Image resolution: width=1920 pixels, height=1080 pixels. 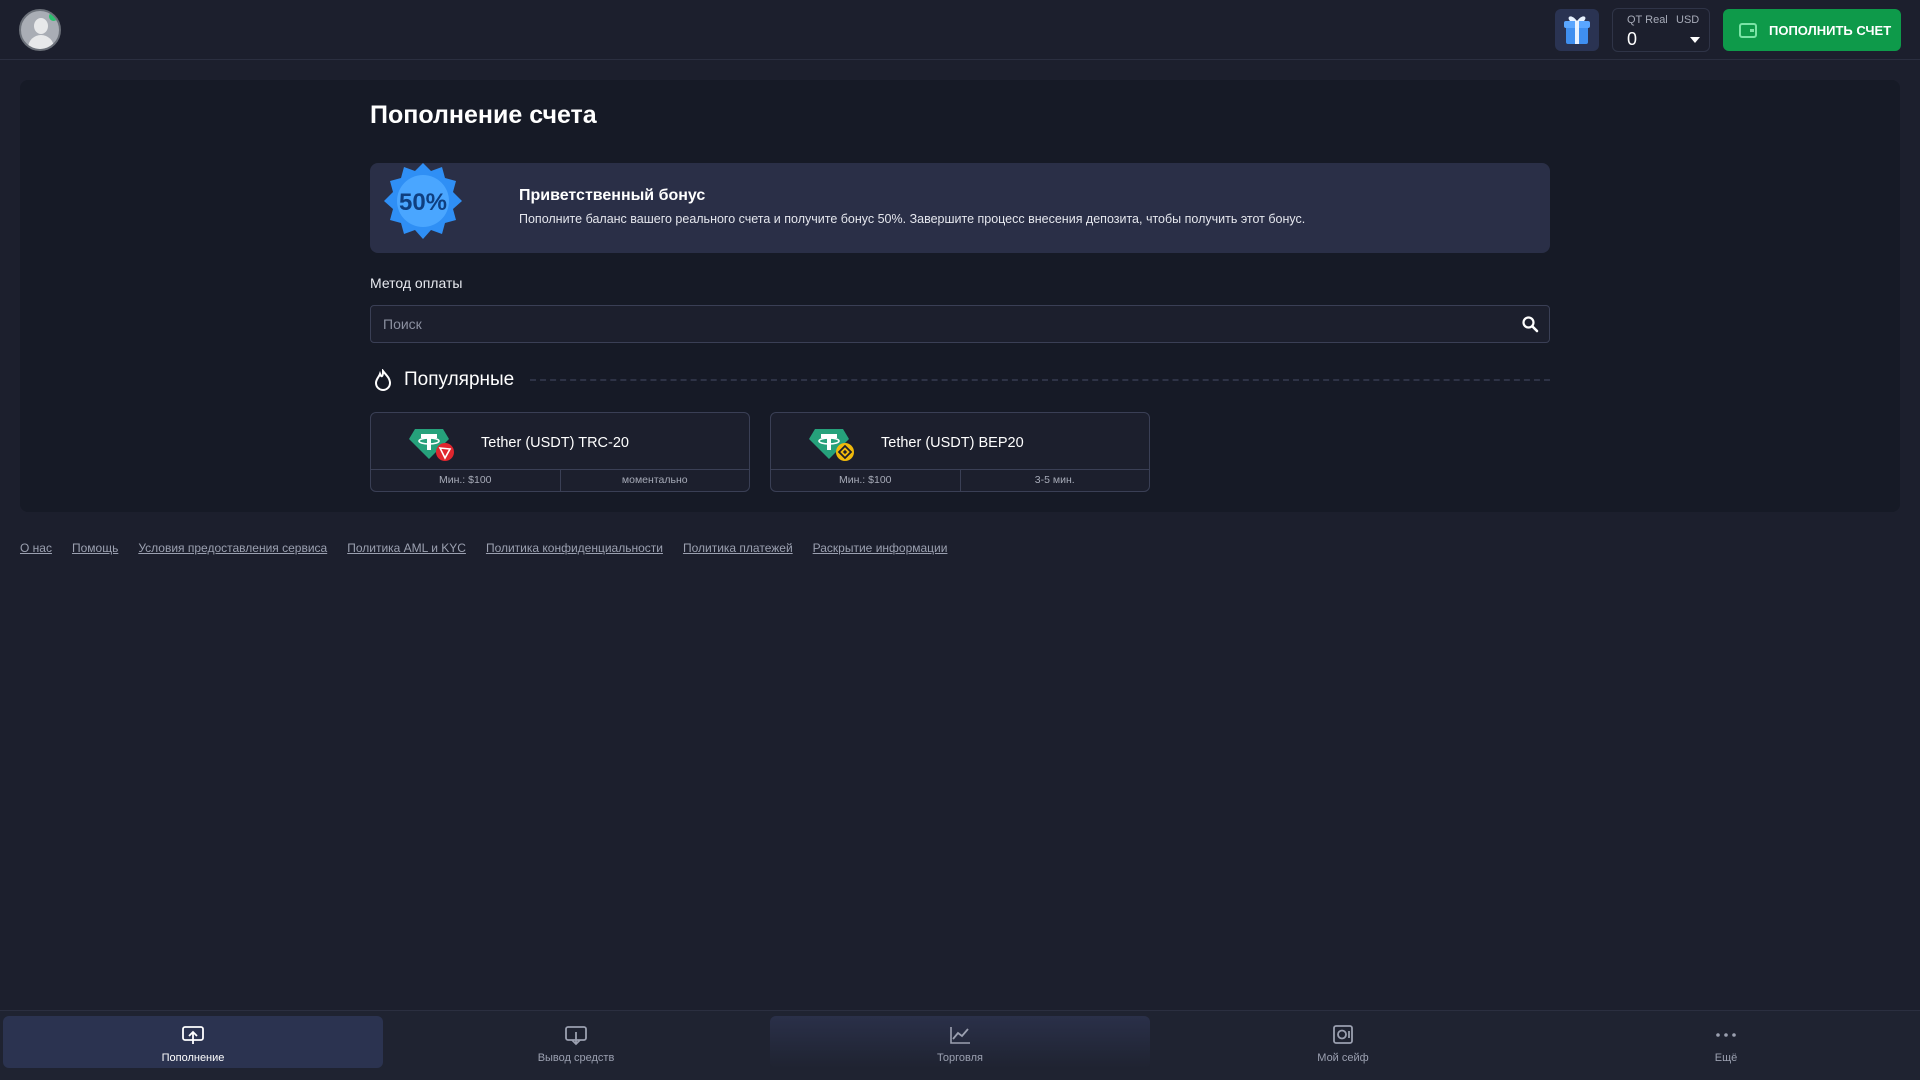 I want to click on footer-link-disclosure: Раскрытие информации, so click(x=880, y=548).